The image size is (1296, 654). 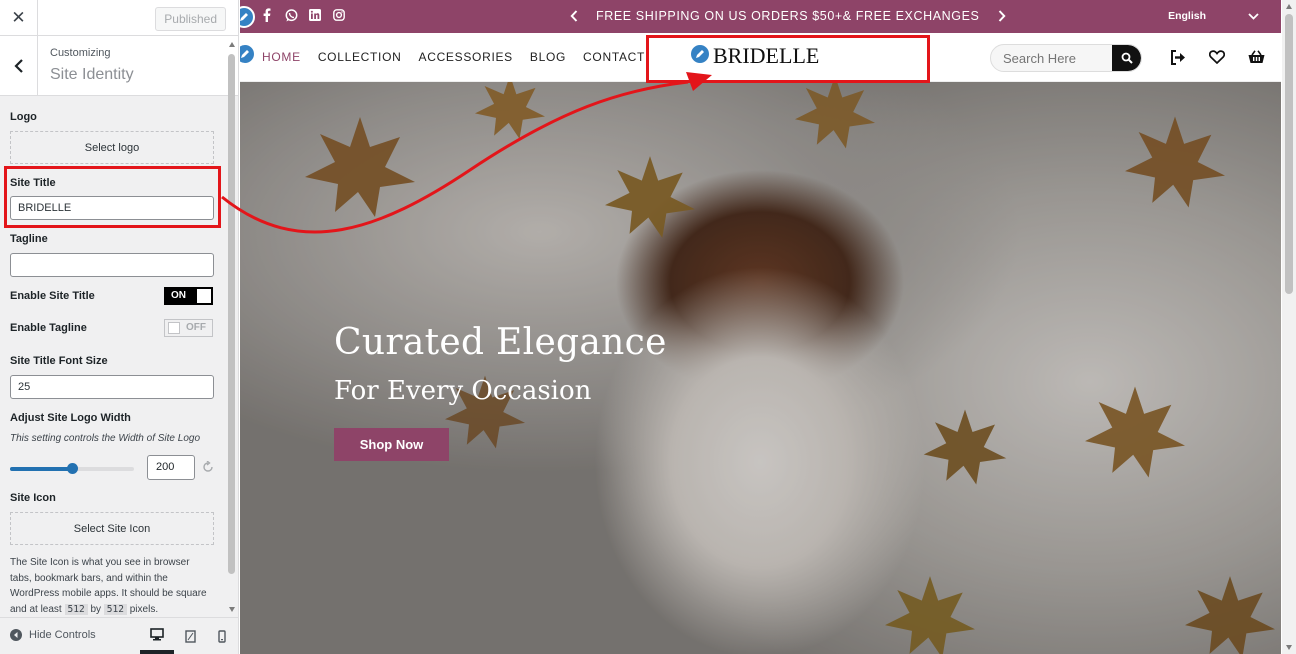 I want to click on slider-fill, so click(x=41, y=469).